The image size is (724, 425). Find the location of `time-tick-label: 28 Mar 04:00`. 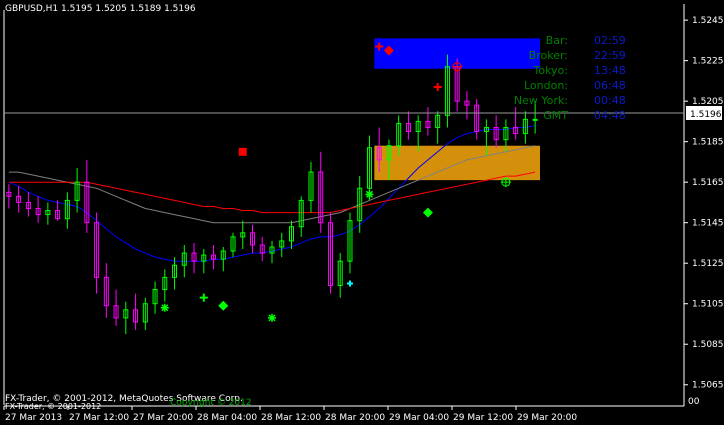

time-tick-label: 28 Mar 04:00 is located at coordinates (227, 418).